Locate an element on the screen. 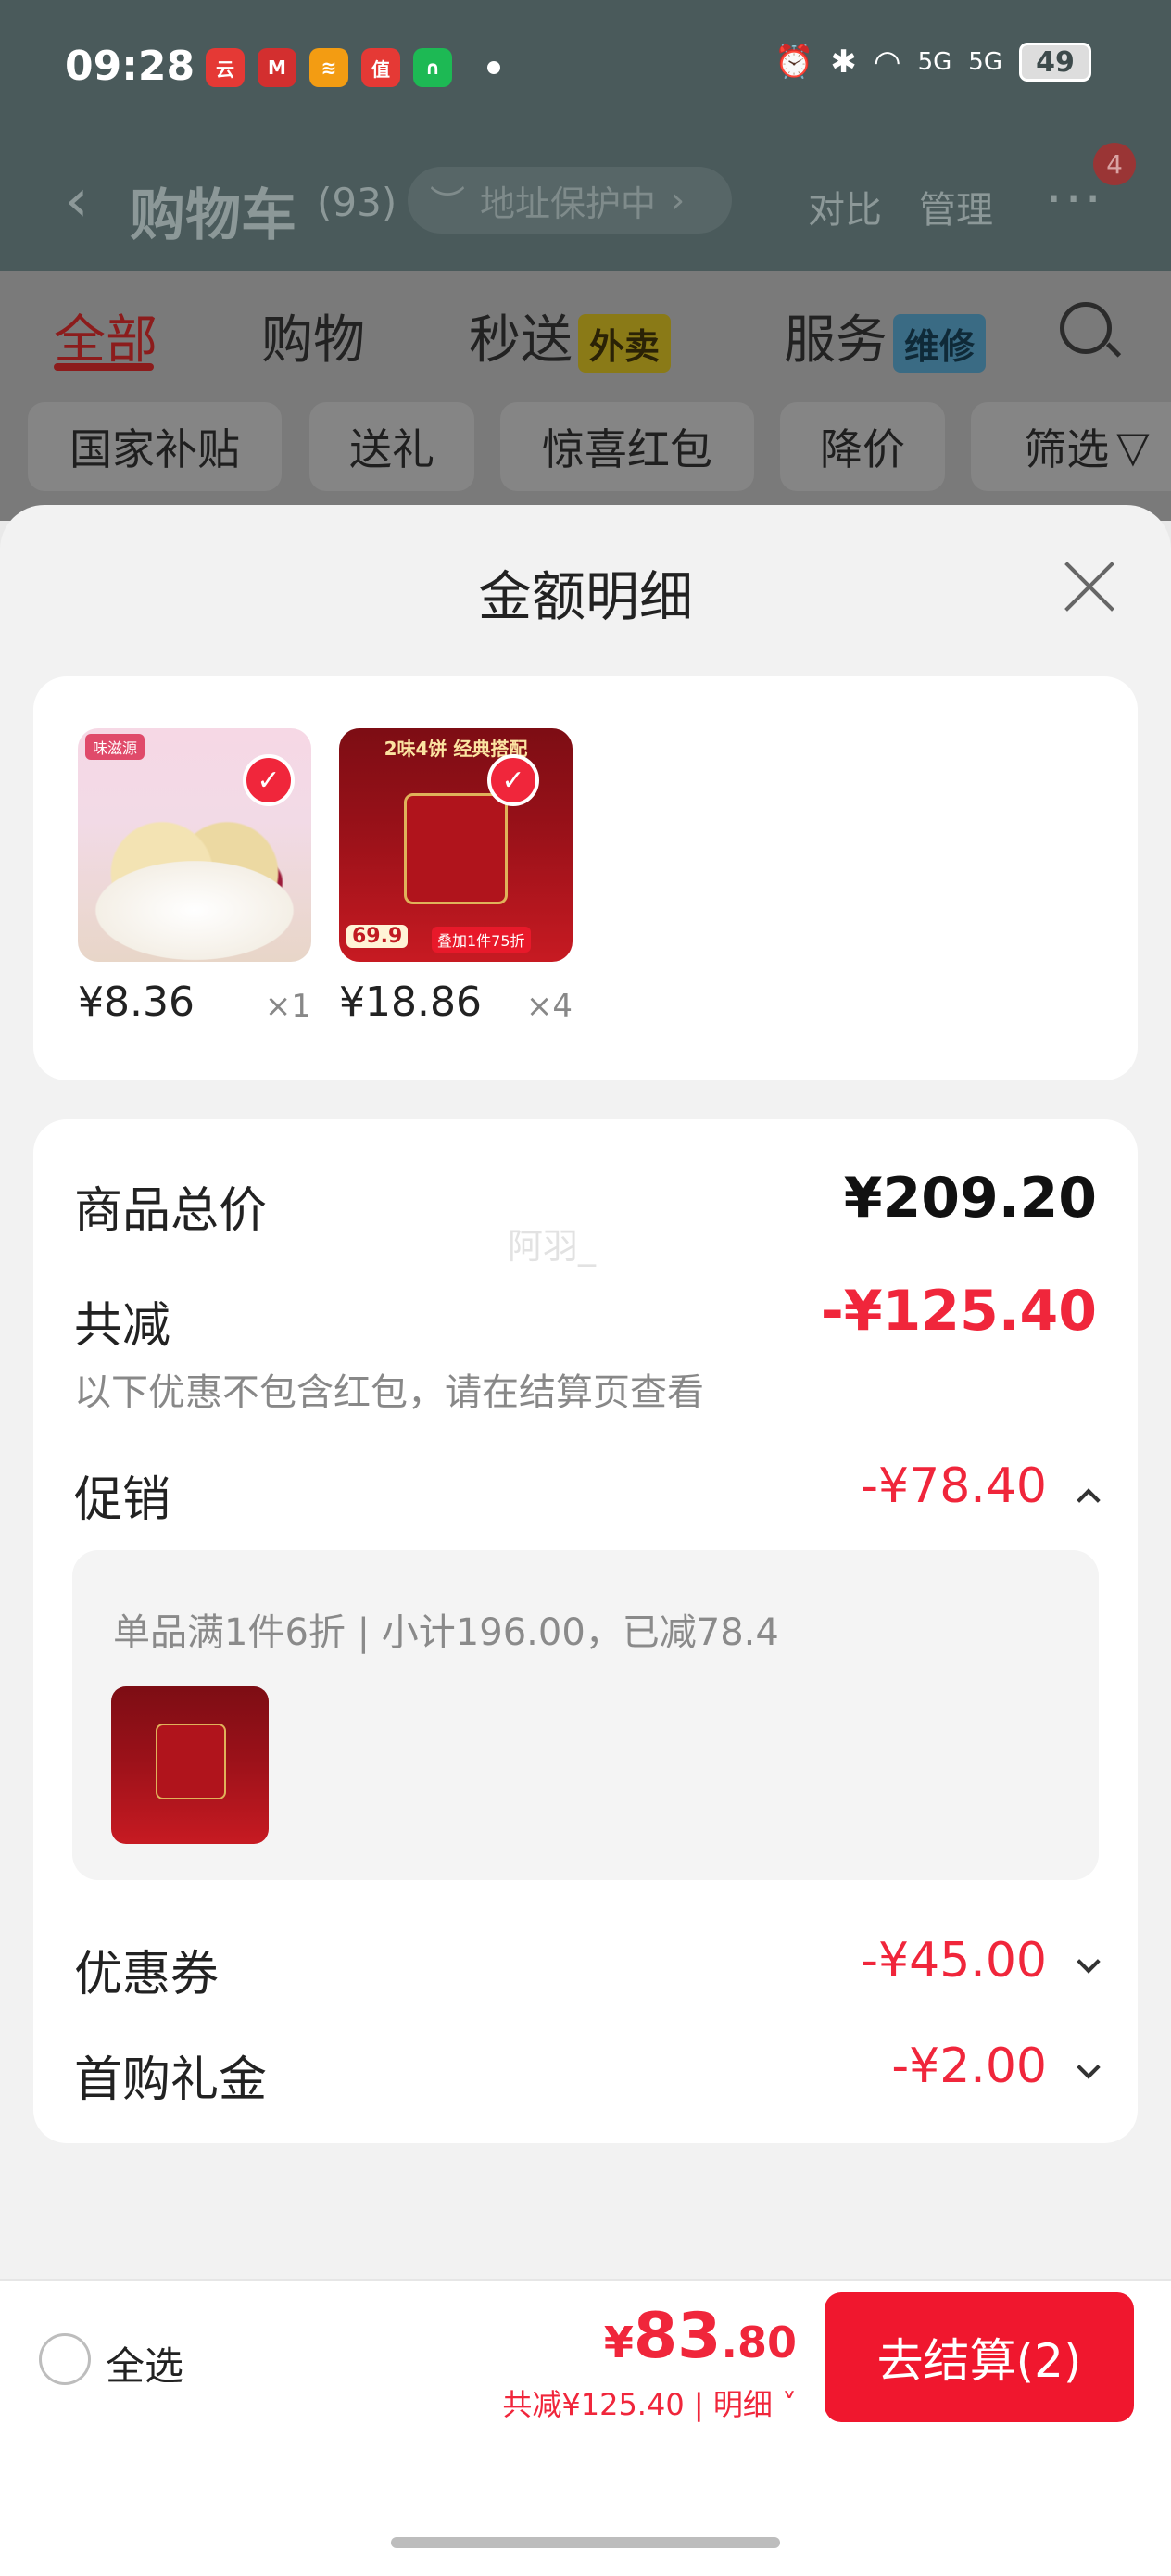 The height and width of the screenshot is (2576, 1171). product-qty: ×1 is located at coordinates (287, 1006).